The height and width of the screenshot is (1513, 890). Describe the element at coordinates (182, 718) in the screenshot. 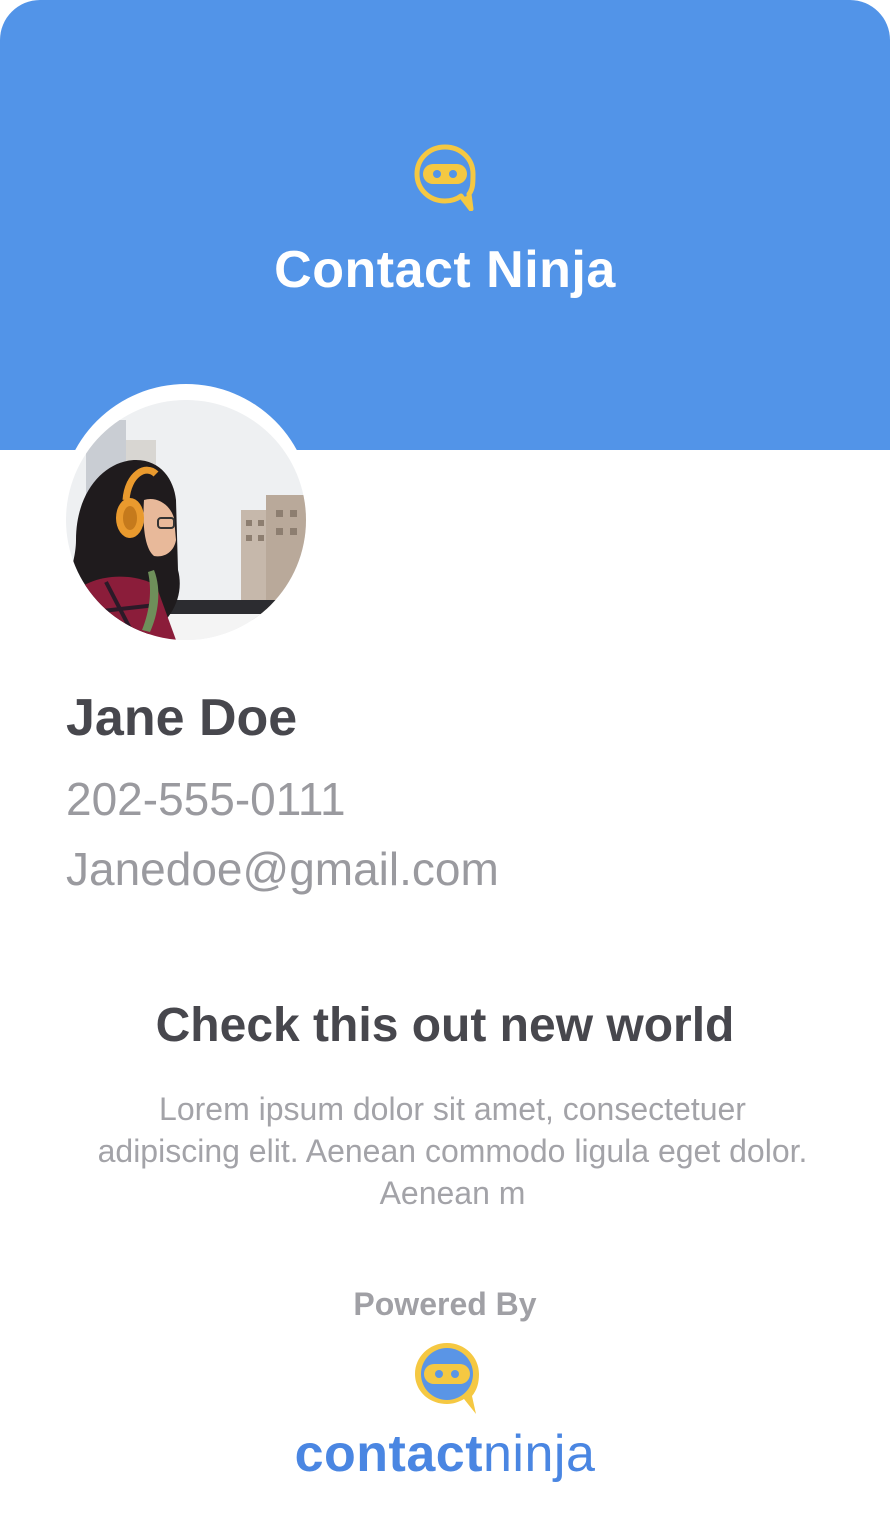

I see `contact-name: Jane Doe` at that location.